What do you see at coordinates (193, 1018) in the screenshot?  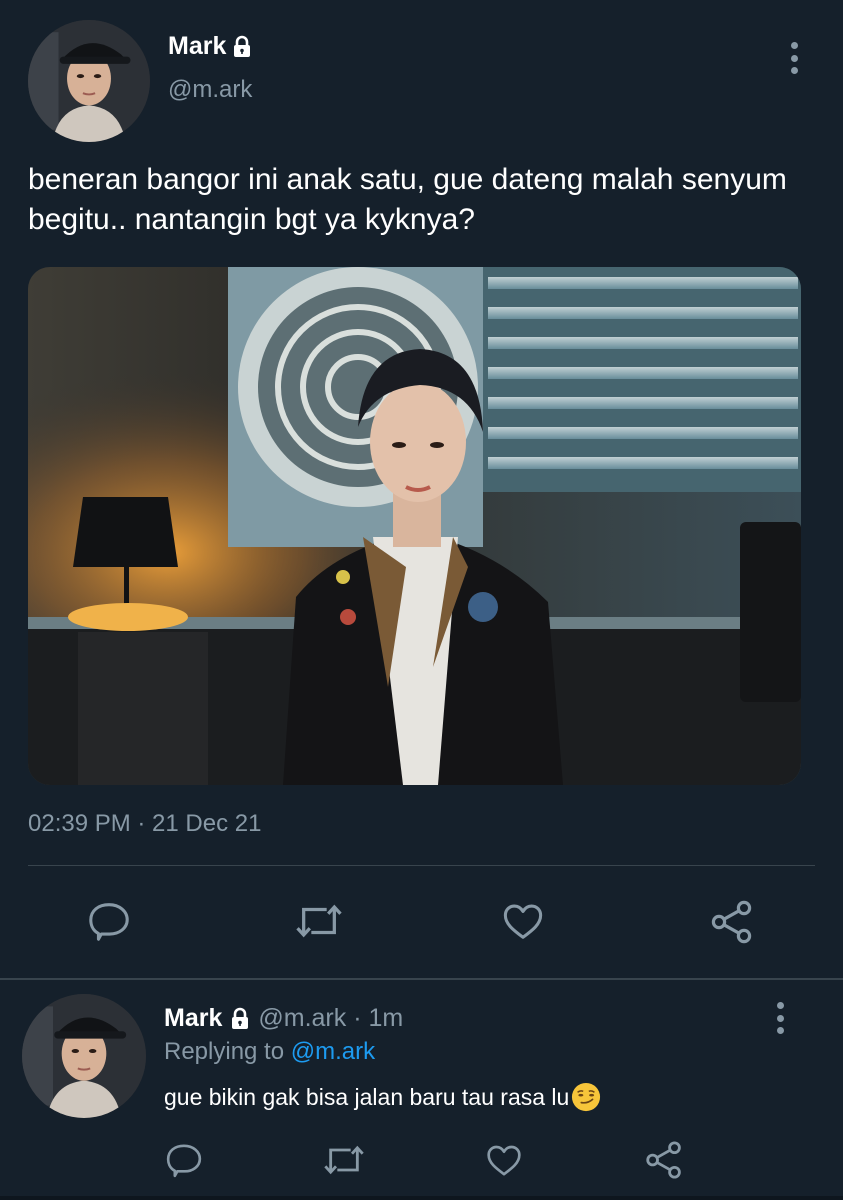 I see `reply-author-name: Mark` at bounding box center [193, 1018].